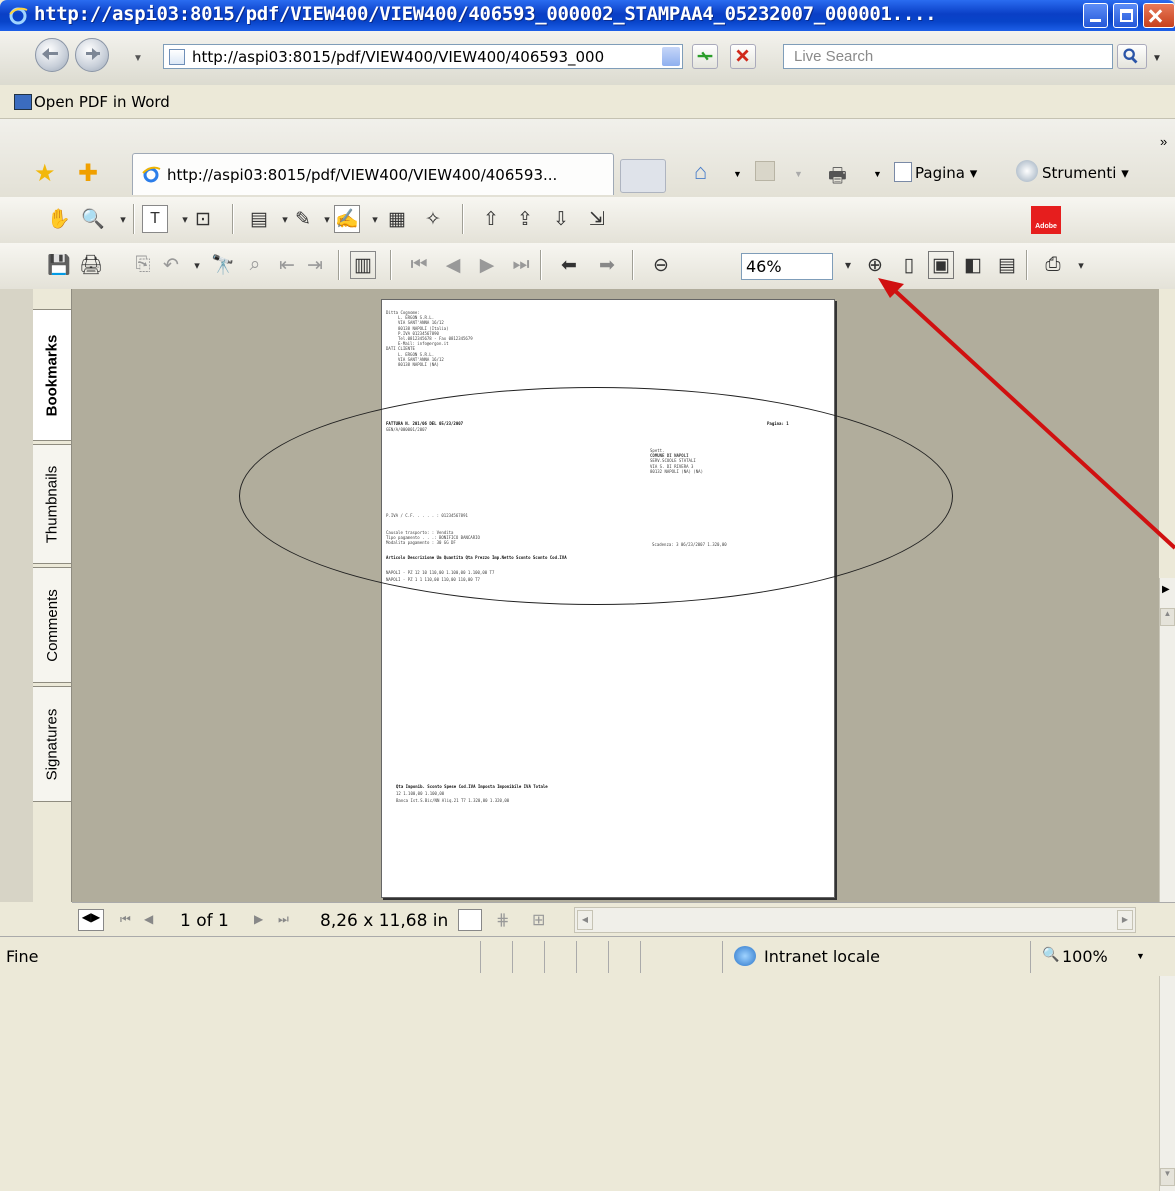 The image size is (1175, 1191). I want to click on minimize-button, so click(1095, 15).